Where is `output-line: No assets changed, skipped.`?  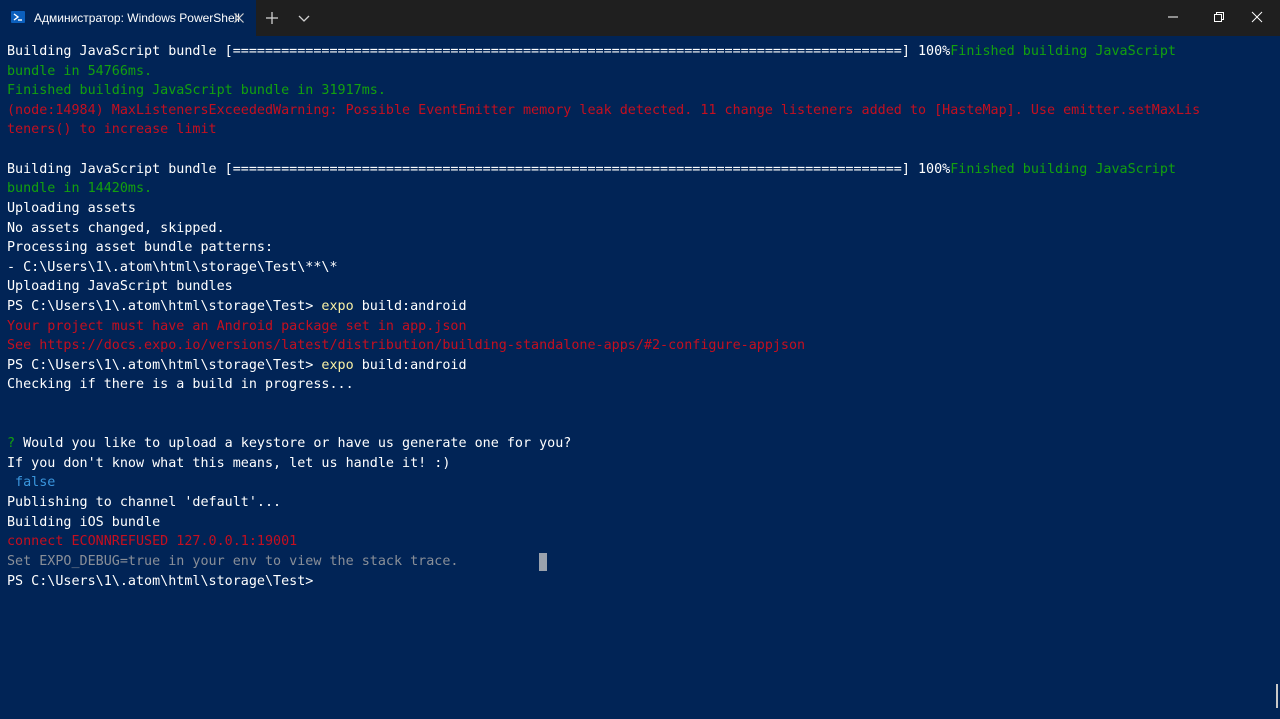 output-line: No assets changed, skipped. is located at coordinates (116, 228).